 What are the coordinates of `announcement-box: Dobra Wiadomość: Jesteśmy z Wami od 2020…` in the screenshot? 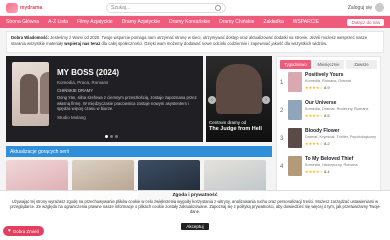 It's located at (195, 42).